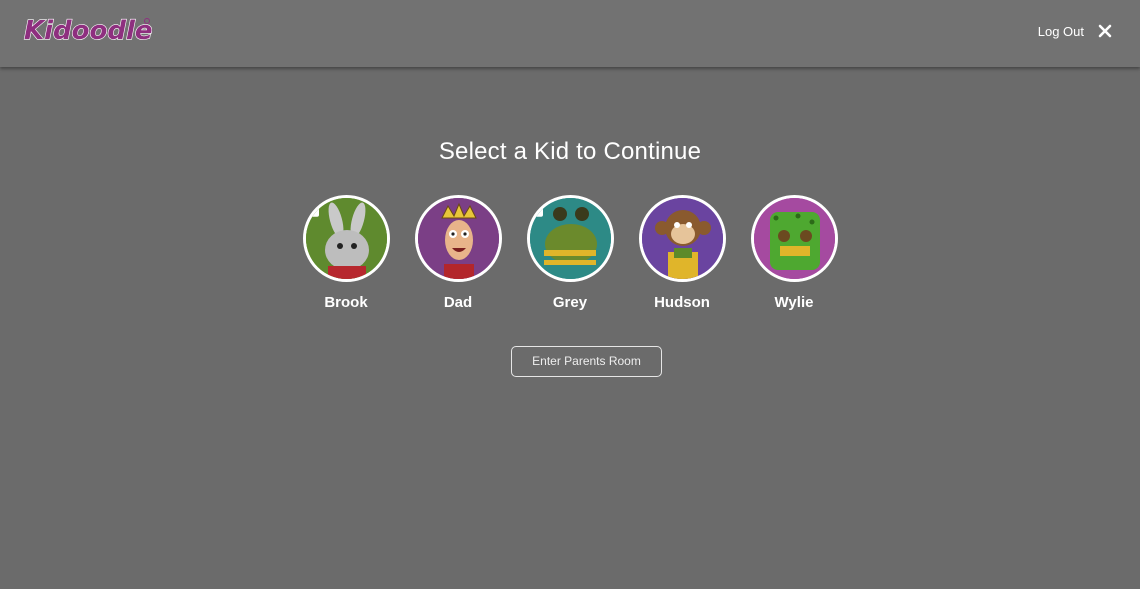 Image resolution: width=1140 pixels, height=589 pixels. What do you see at coordinates (458, 302) in the screenshot?
I see `kid-name: Dad` at bounding box center [458, 302].